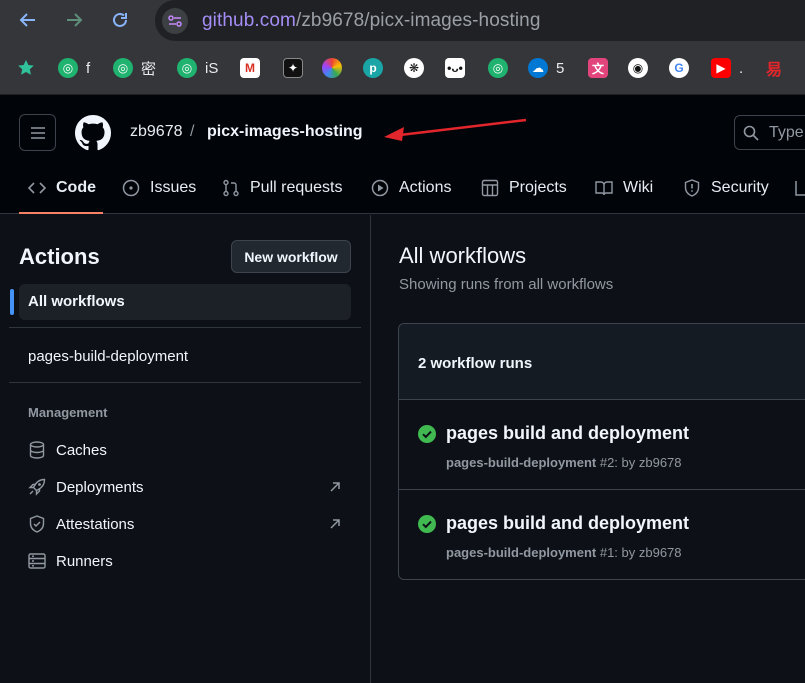 The image size is (805, 683). Describe the element at coordinates (37, 450) in the screenshot. I see `database-icon` at that location.